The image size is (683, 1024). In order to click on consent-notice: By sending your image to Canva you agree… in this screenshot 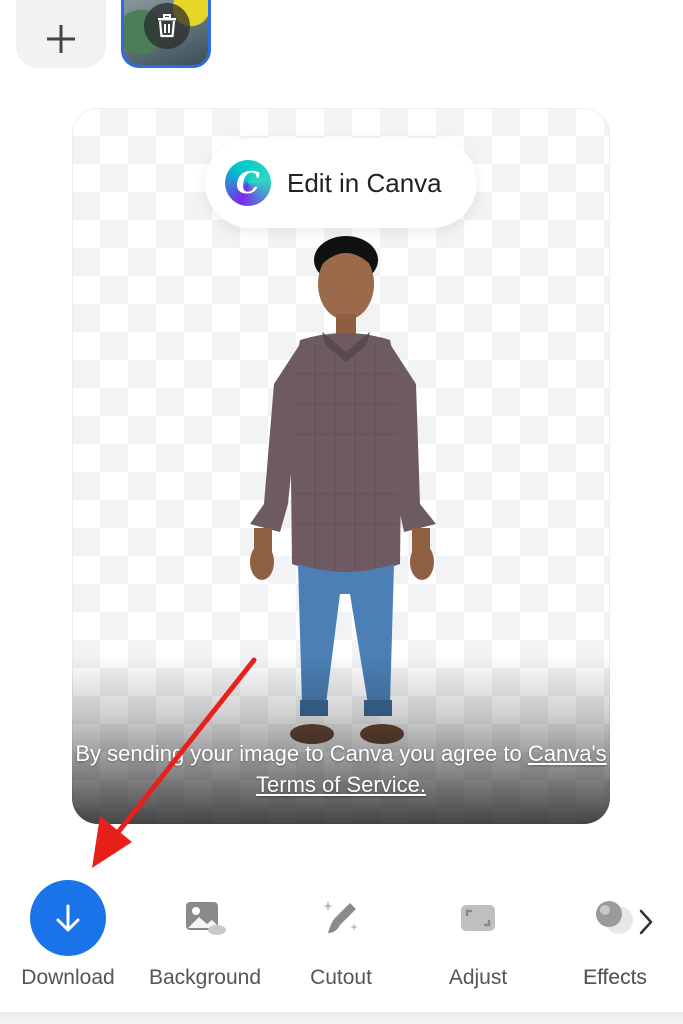, I will do `click(341, 769)`.